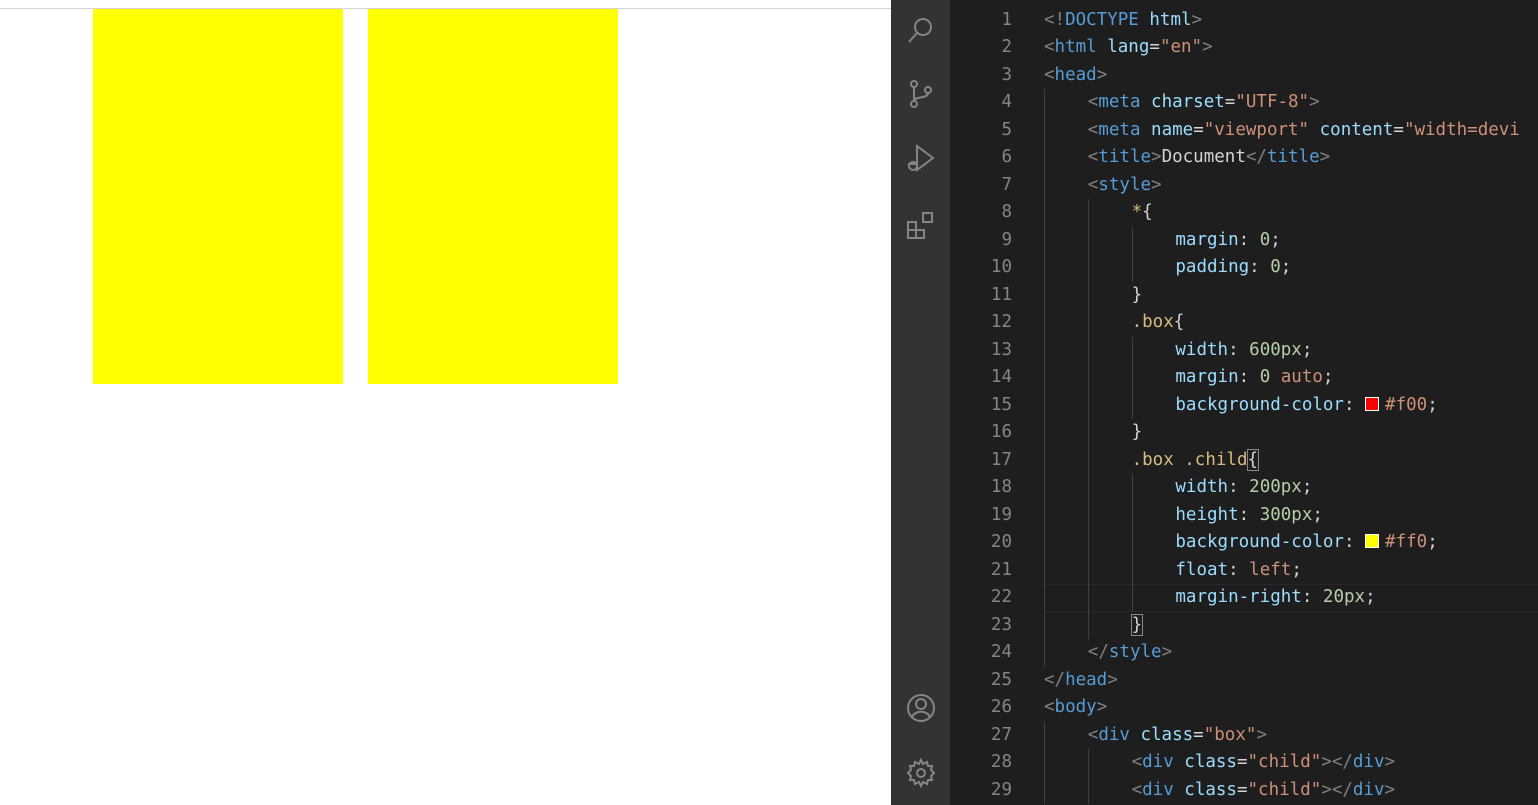  I want to click on code-line: <div class="child"></div>, so click(1263, 791).